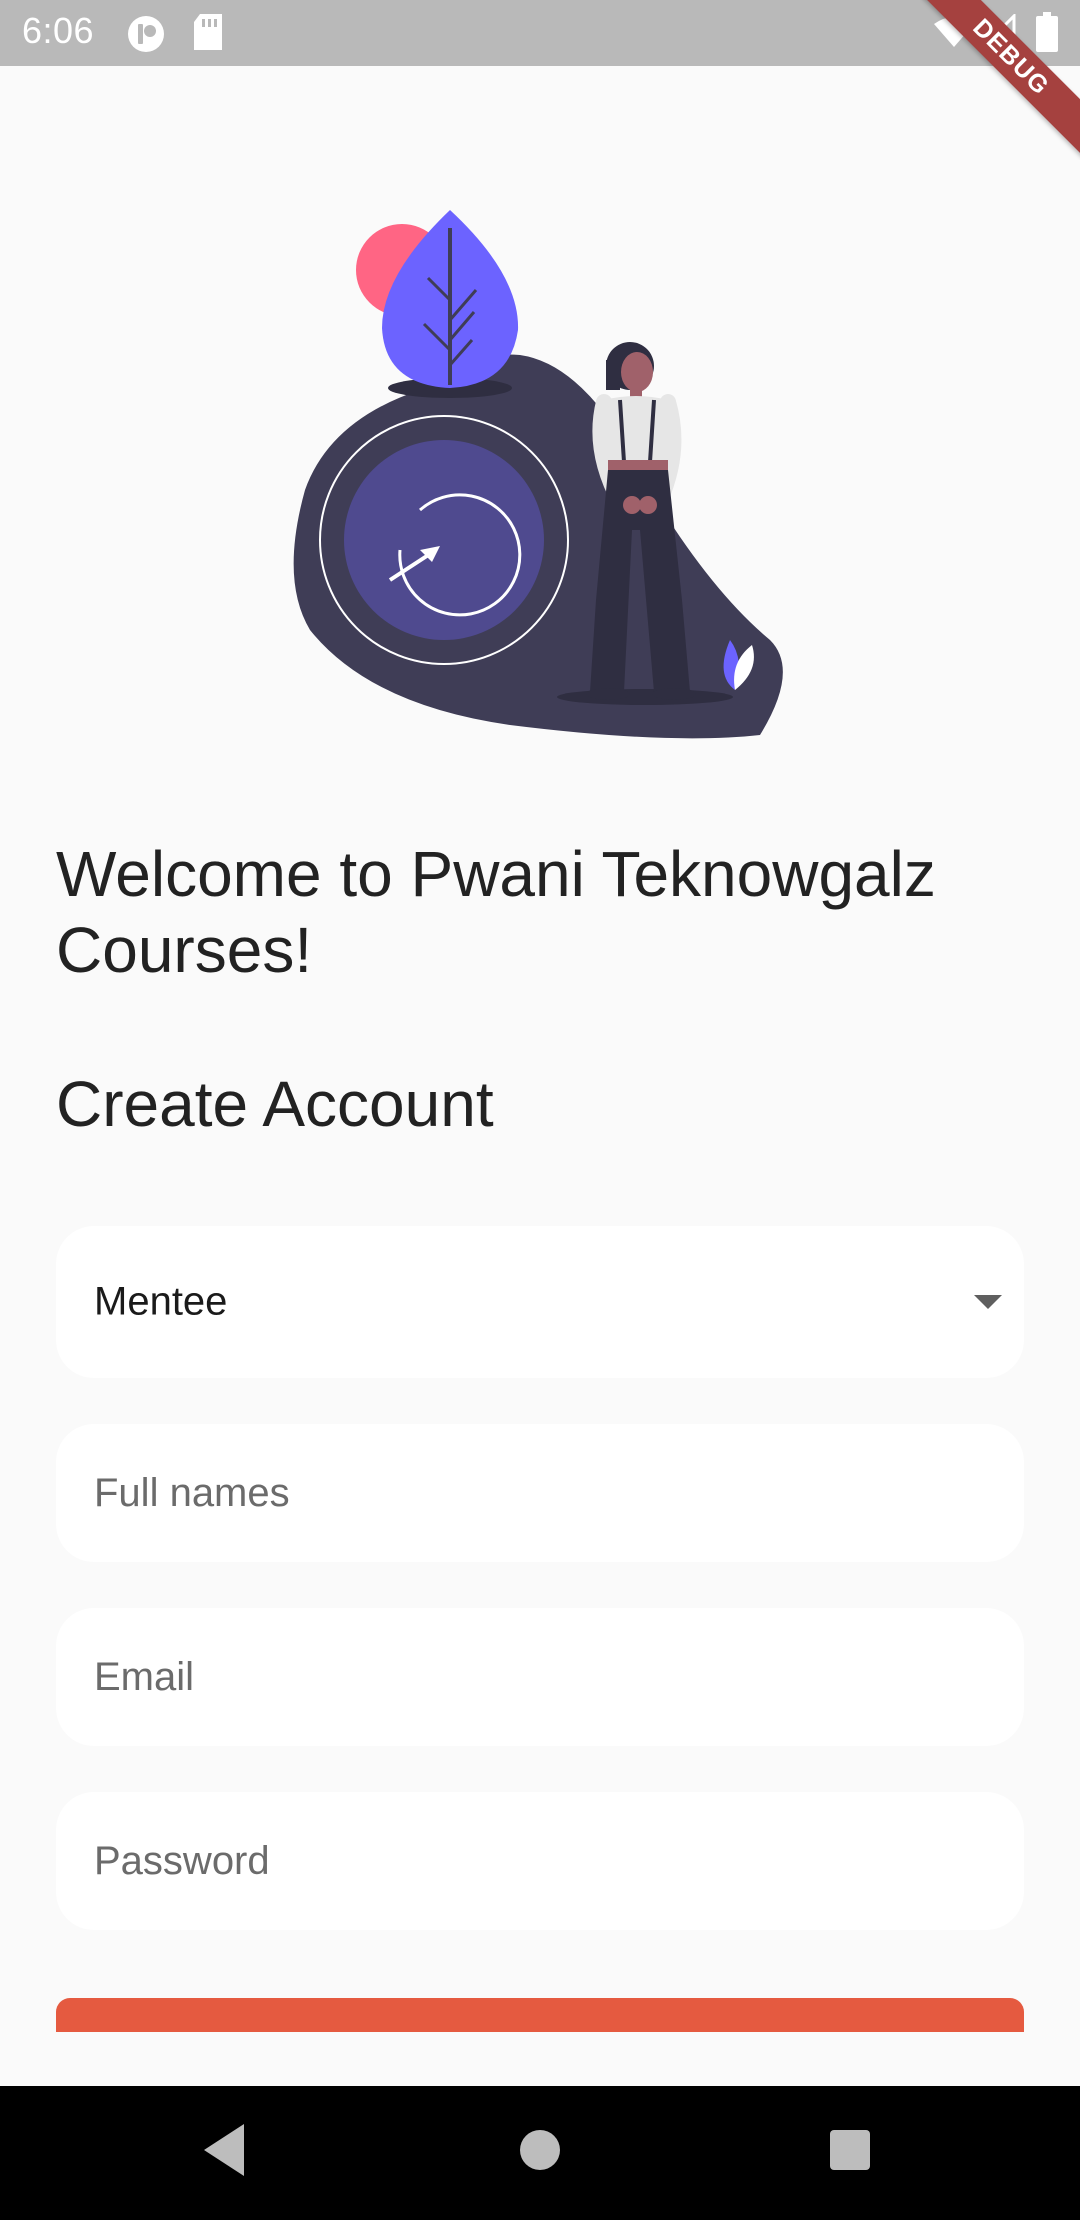  I want to click on dropdown-arrow-icon, so click(988, 1302).